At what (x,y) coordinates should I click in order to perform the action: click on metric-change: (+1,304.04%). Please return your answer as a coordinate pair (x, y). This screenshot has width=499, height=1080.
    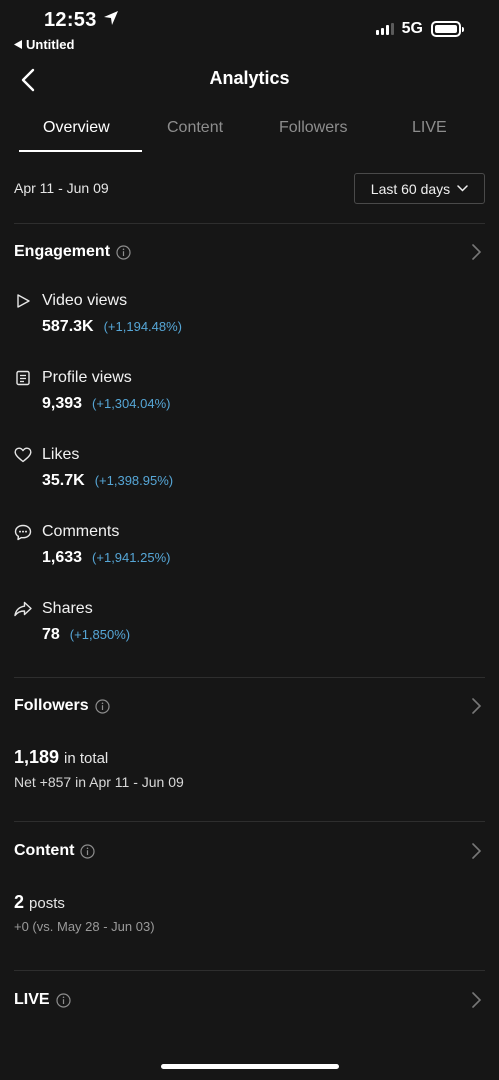
    Looking at the image, I should click on (131, 403).